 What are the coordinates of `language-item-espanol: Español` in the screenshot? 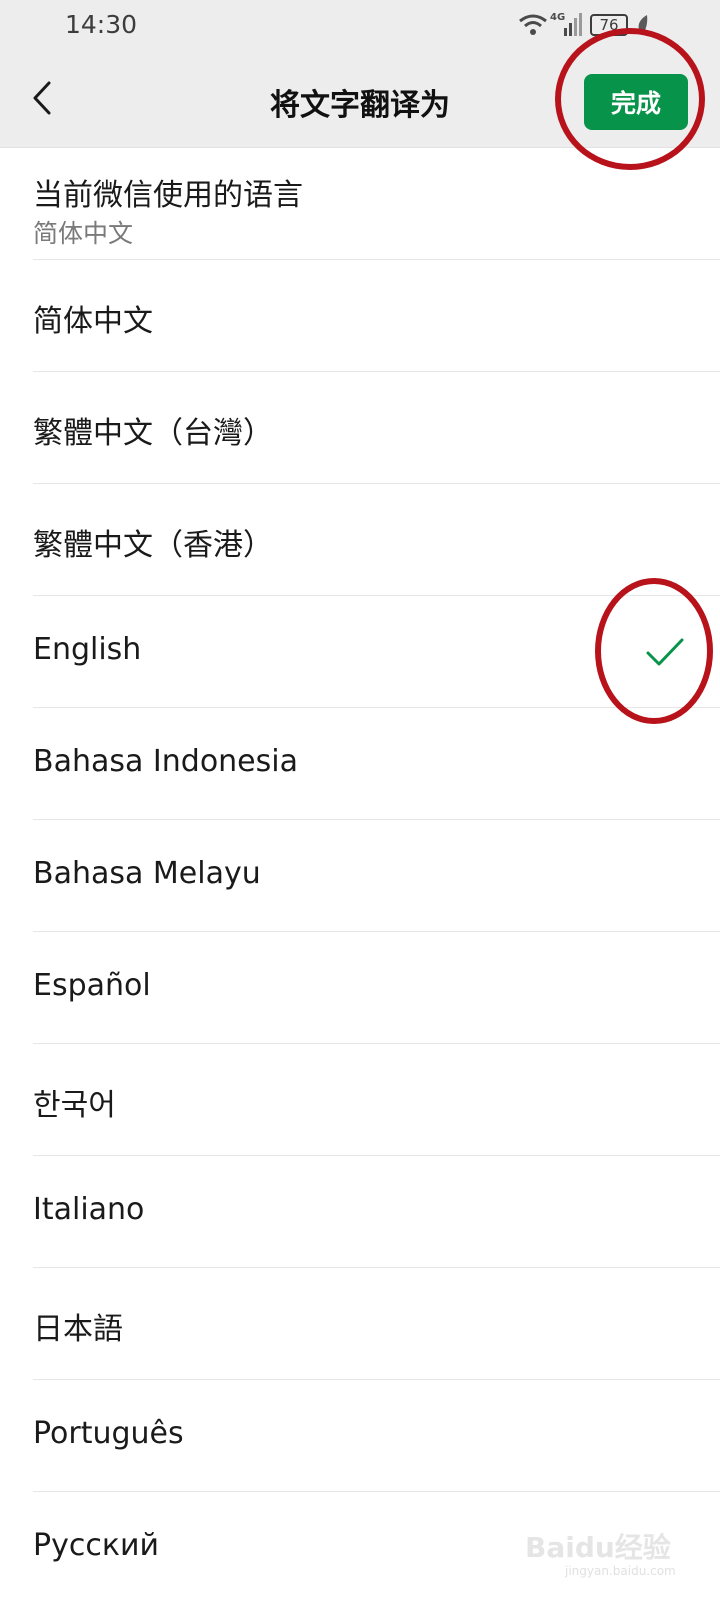 It's located at (376, 988).